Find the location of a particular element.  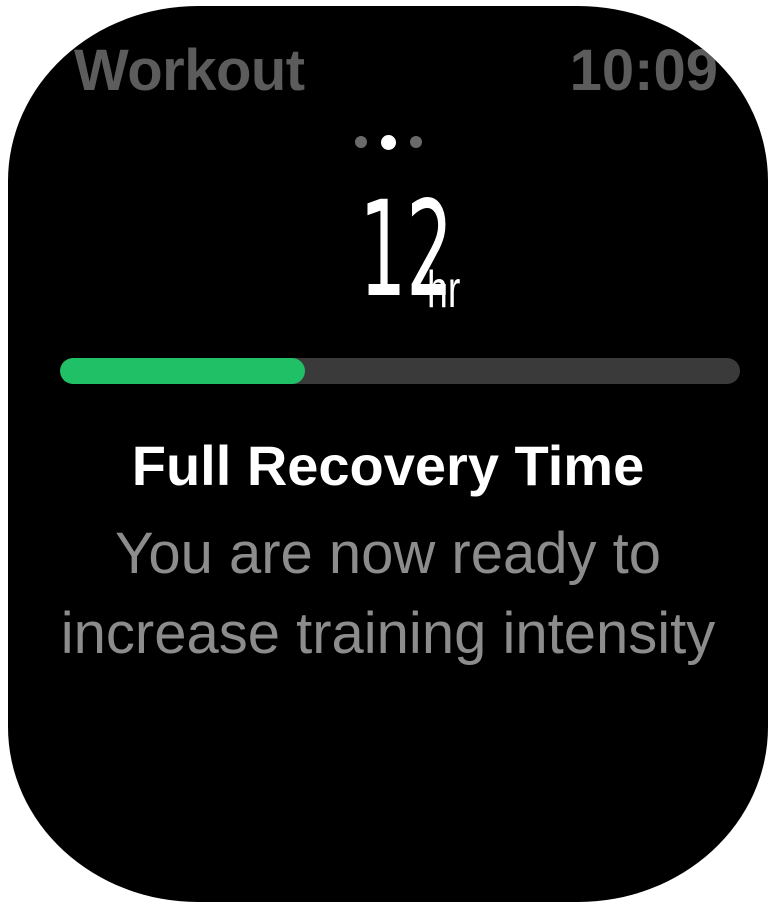

clock-time: 10:09 is located at coordinates (643, 70).